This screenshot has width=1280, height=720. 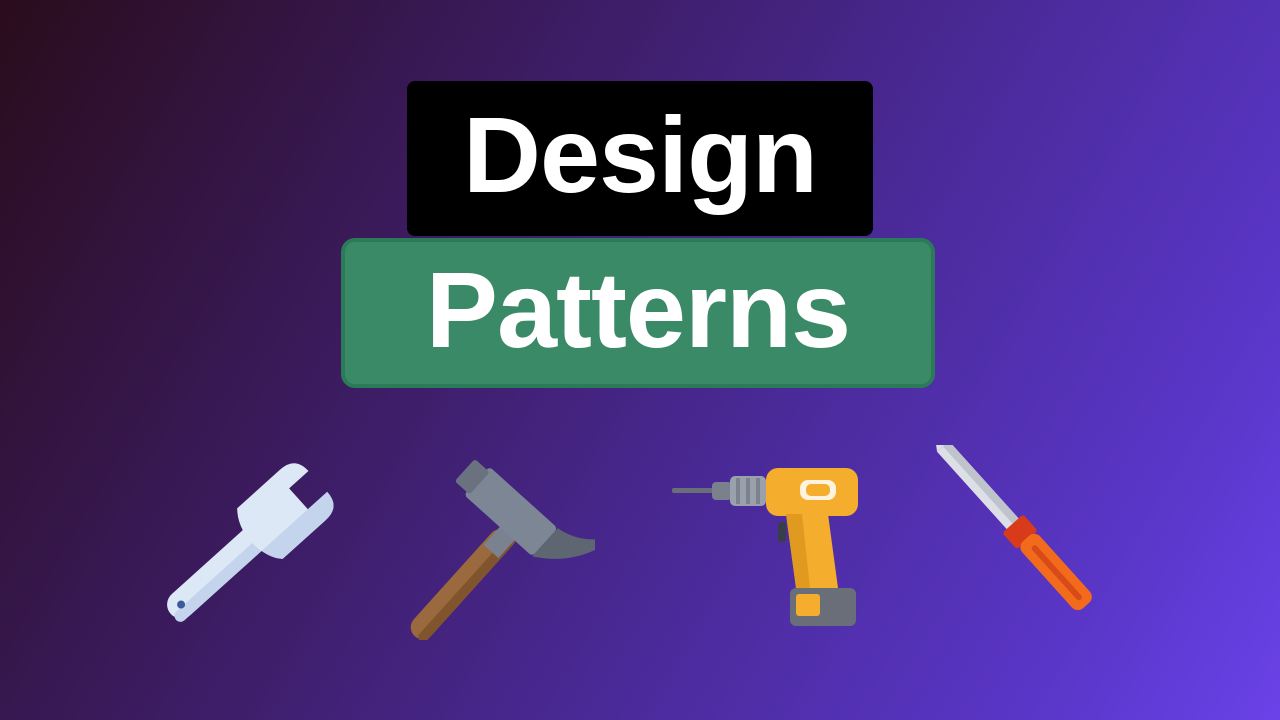 What do you see at coordinates (767, 547) in the screenshot?
I see `drill-icon` at bounding box center [767, 547].